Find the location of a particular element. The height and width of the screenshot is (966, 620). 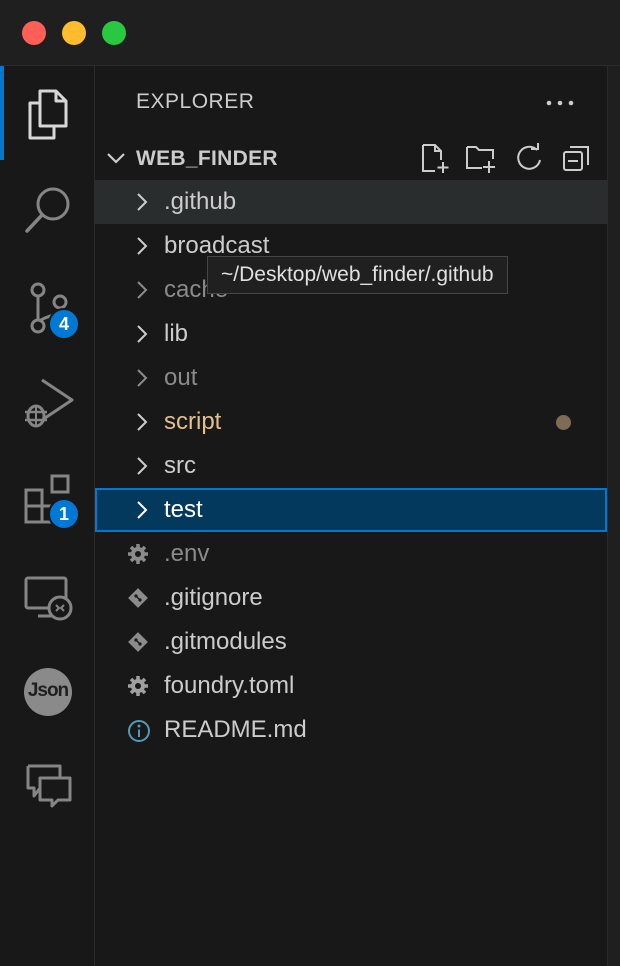

folder-item-script: script is located at coordinates (351, 422).